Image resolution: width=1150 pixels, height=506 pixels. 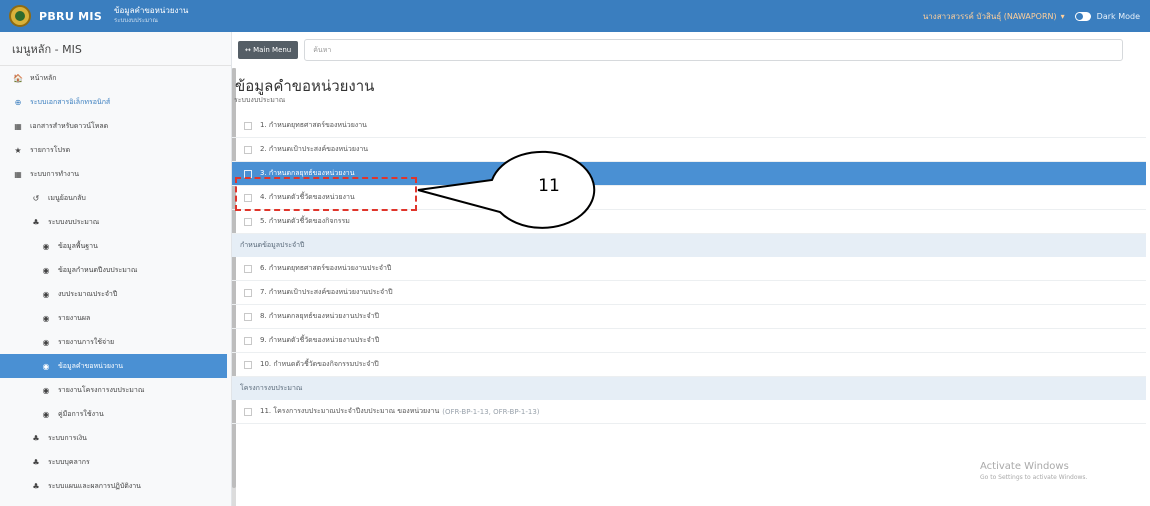 I want to click on annotation-highlight-box, so click(x=326, y=194).